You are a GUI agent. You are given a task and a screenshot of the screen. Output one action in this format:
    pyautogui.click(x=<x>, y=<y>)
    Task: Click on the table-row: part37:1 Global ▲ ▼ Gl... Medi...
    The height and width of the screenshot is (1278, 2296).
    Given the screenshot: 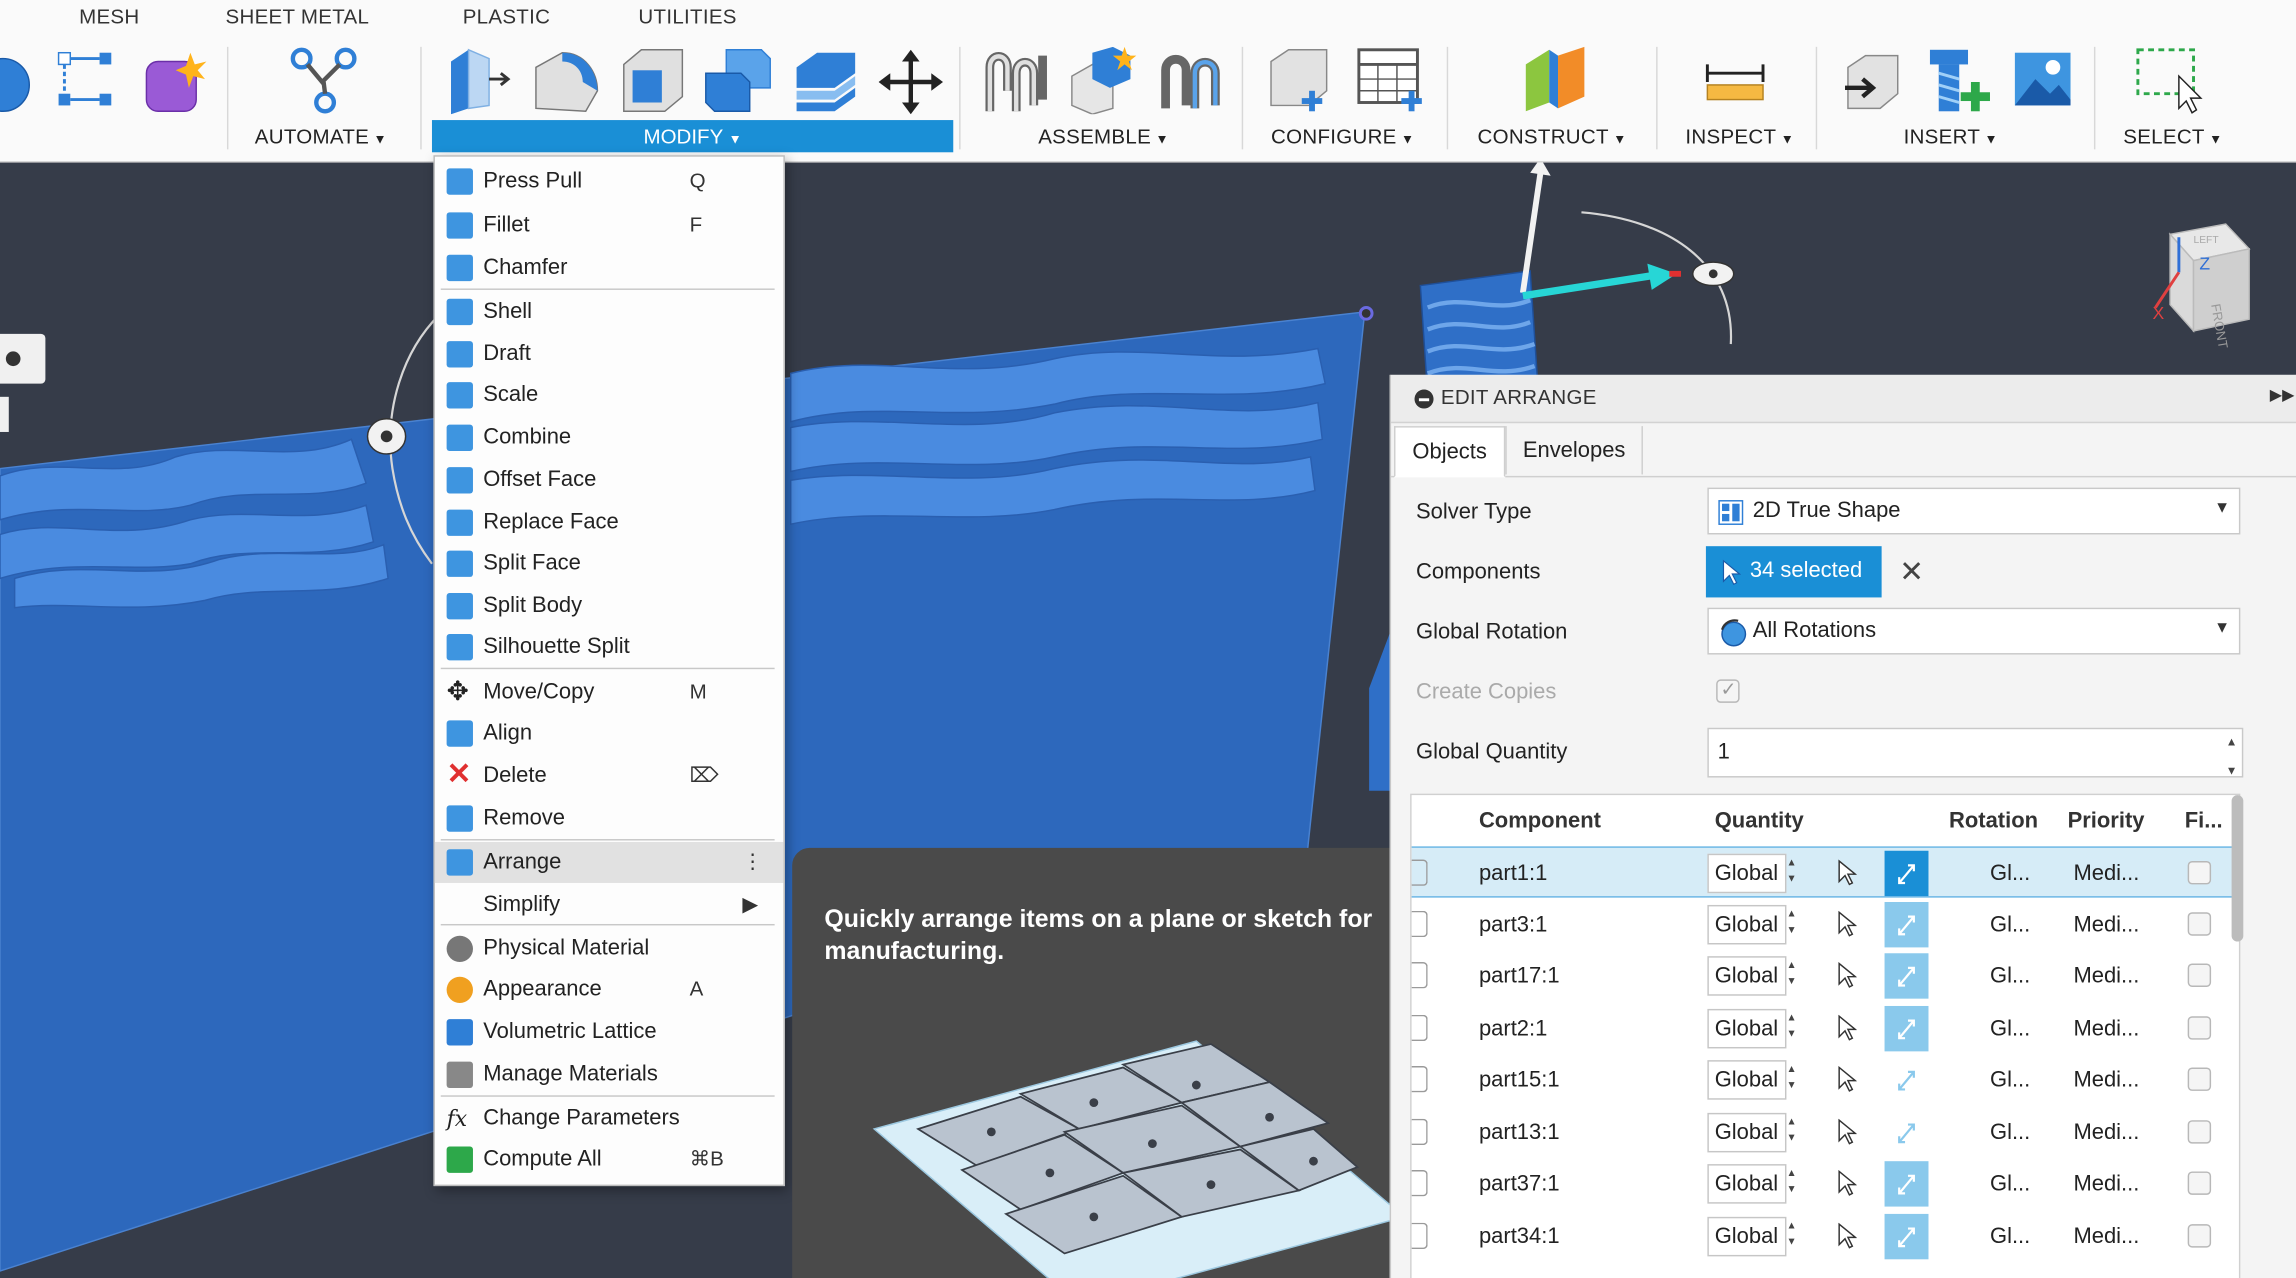 What is the action you would take?
    pyautogui.click(x=1823, y=1183)
    